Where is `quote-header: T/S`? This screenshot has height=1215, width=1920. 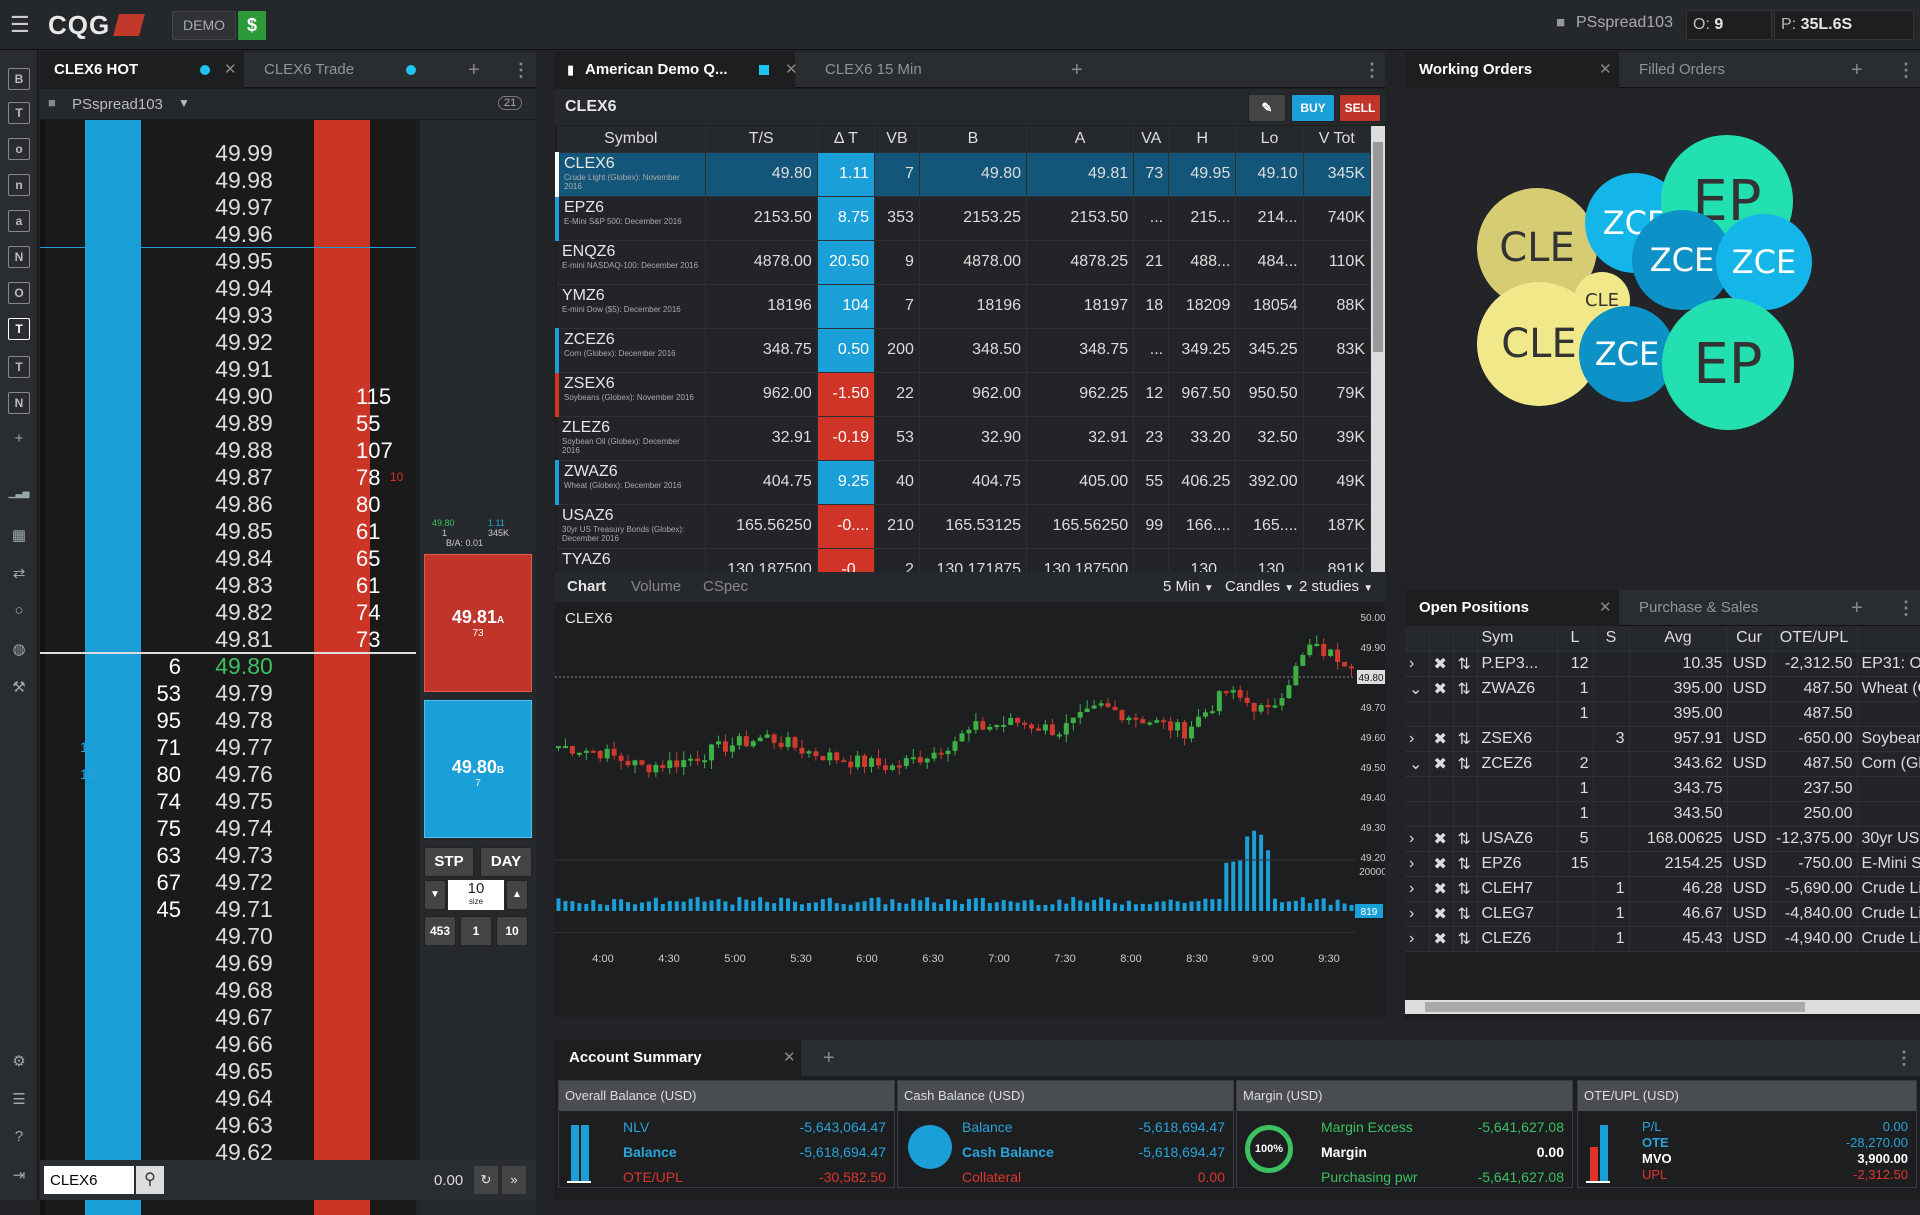 quote-header: T/S is located at coordinates (761, 139).